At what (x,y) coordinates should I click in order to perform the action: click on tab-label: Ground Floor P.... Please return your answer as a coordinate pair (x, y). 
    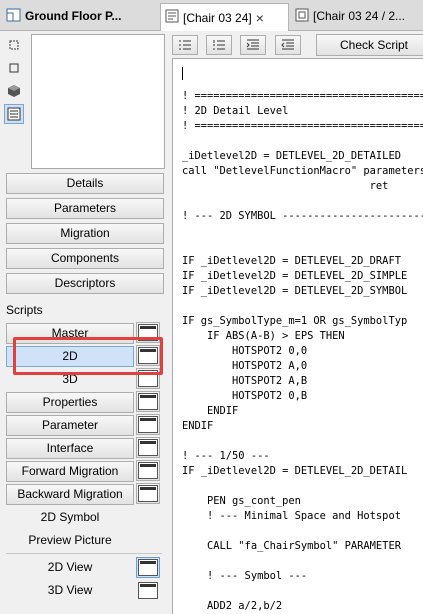
    Looking at the image, I should click on (73, 16).